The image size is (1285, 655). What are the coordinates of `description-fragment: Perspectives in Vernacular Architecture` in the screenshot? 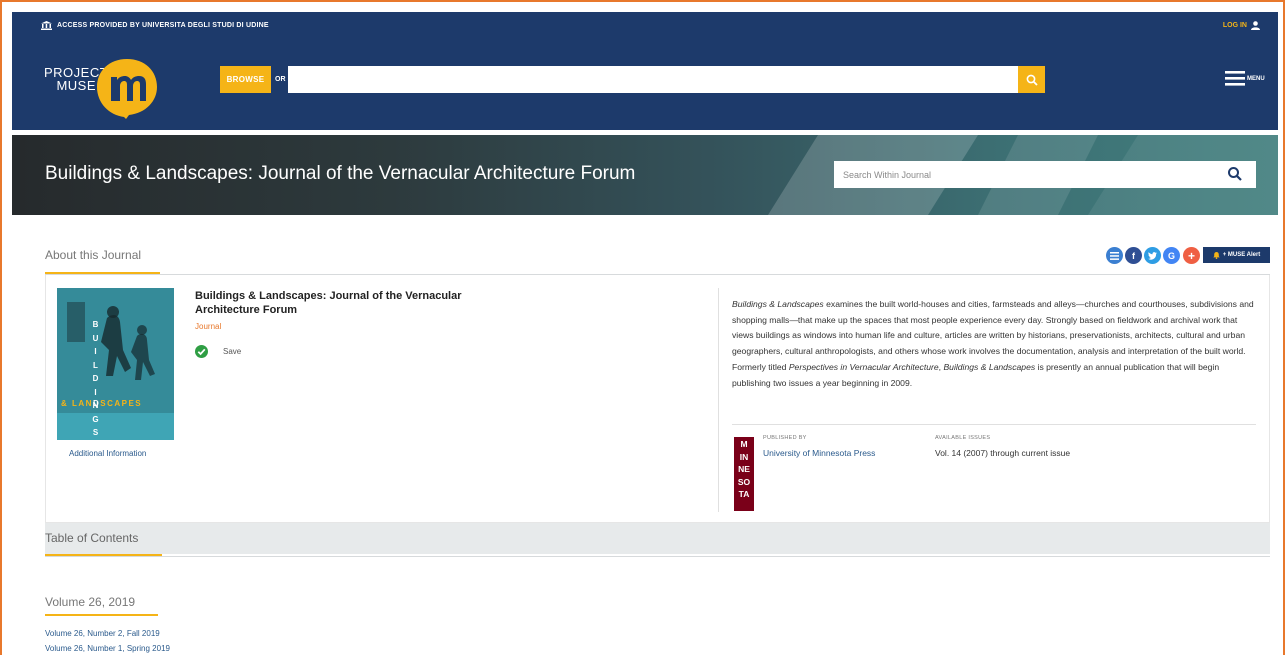 It's located at (863, 366).